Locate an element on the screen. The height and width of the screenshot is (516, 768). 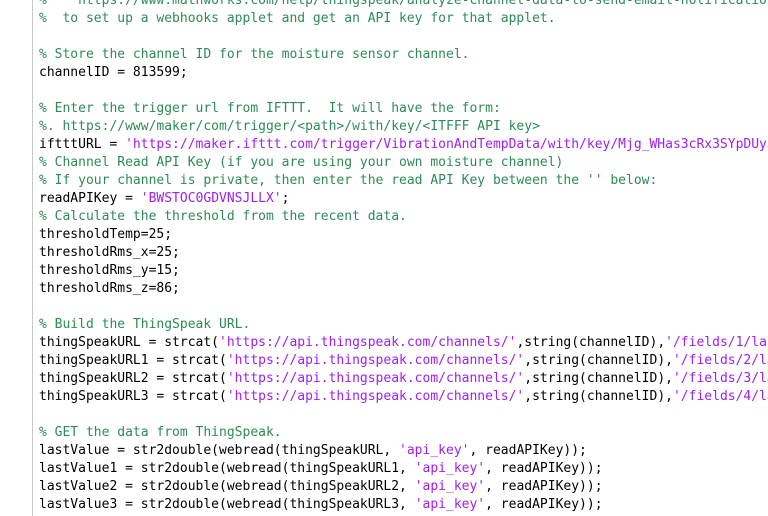
code-line-text: thresholdRms_z=86; is located at coordinates (106, 289).